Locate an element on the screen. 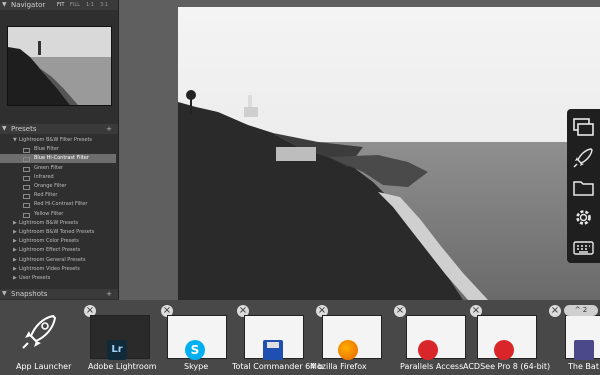 This screenshot has width=600, height=375. preset-folder: ▶ Lightroom B&W Presets is located at coordinates (58, 223).